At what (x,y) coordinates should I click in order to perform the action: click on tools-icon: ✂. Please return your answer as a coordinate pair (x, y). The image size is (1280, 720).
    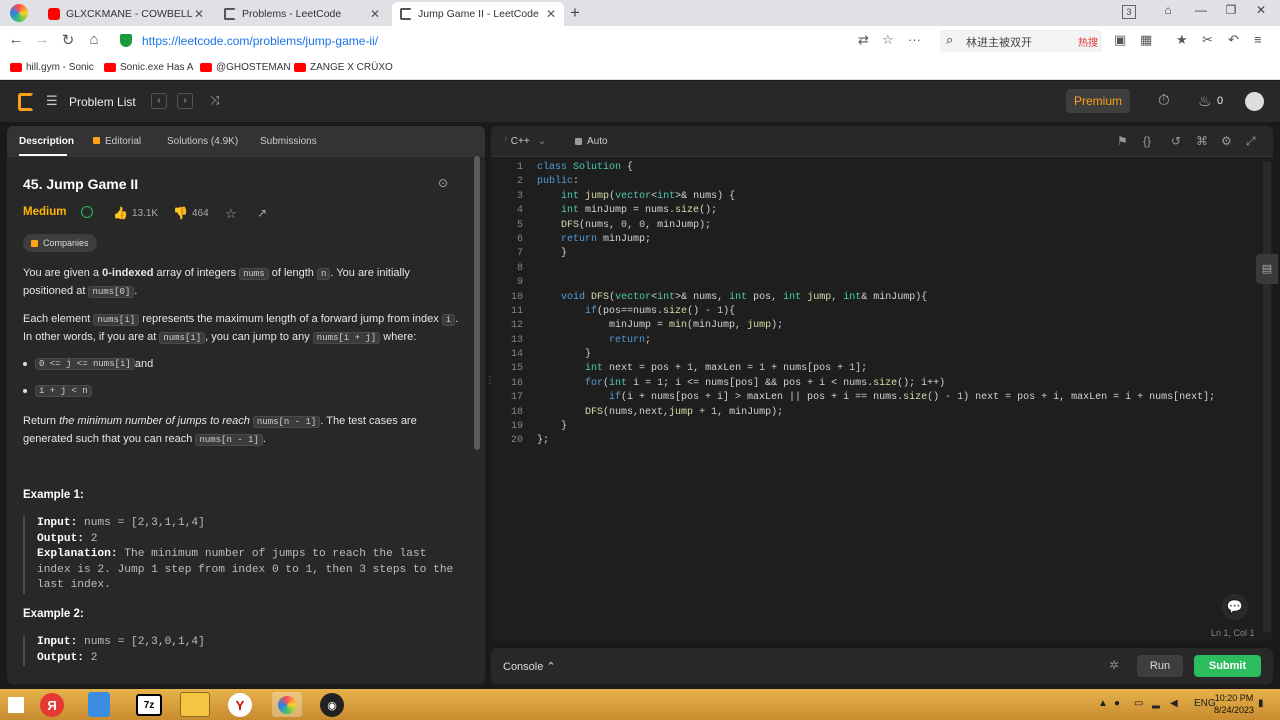
    Looking at the image, I should click on (1207, 40).